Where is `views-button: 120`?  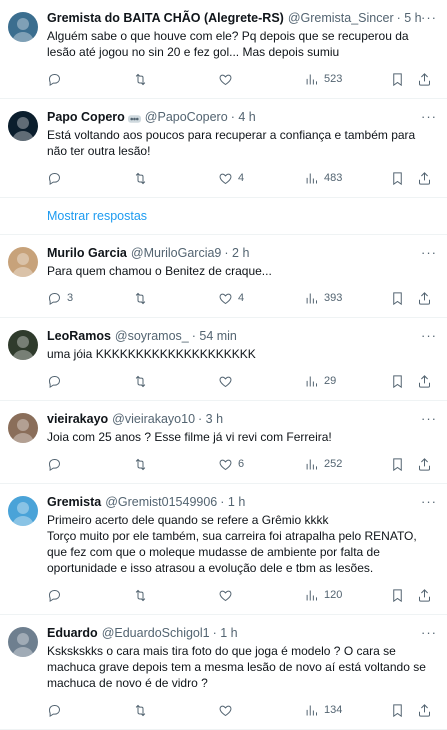 views-button: 120 is located at coordinates (323, 595).